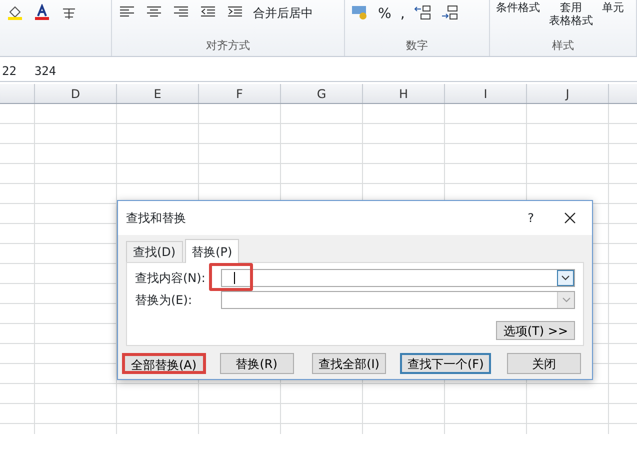  Describe the element at coordinates (423, 12) in the screenshot. I see `increase-decimal-icon` at that location.